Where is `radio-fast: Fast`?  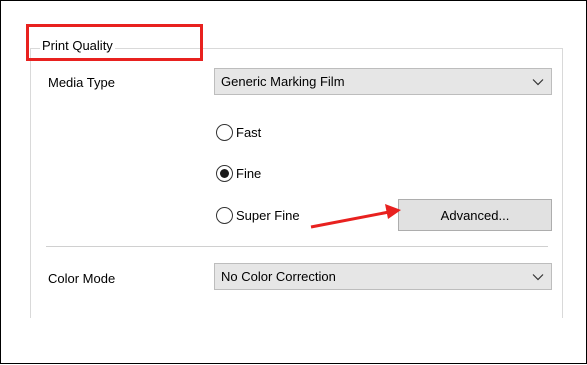 radio-fast: Fast is located at coordinates (238, 132).